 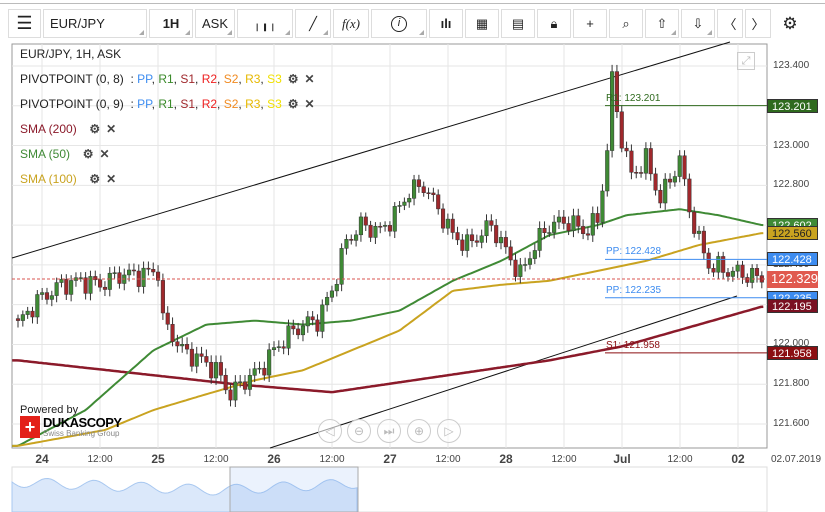 I want to click on nav-reset: ⏭, so click(x=389, y=431).